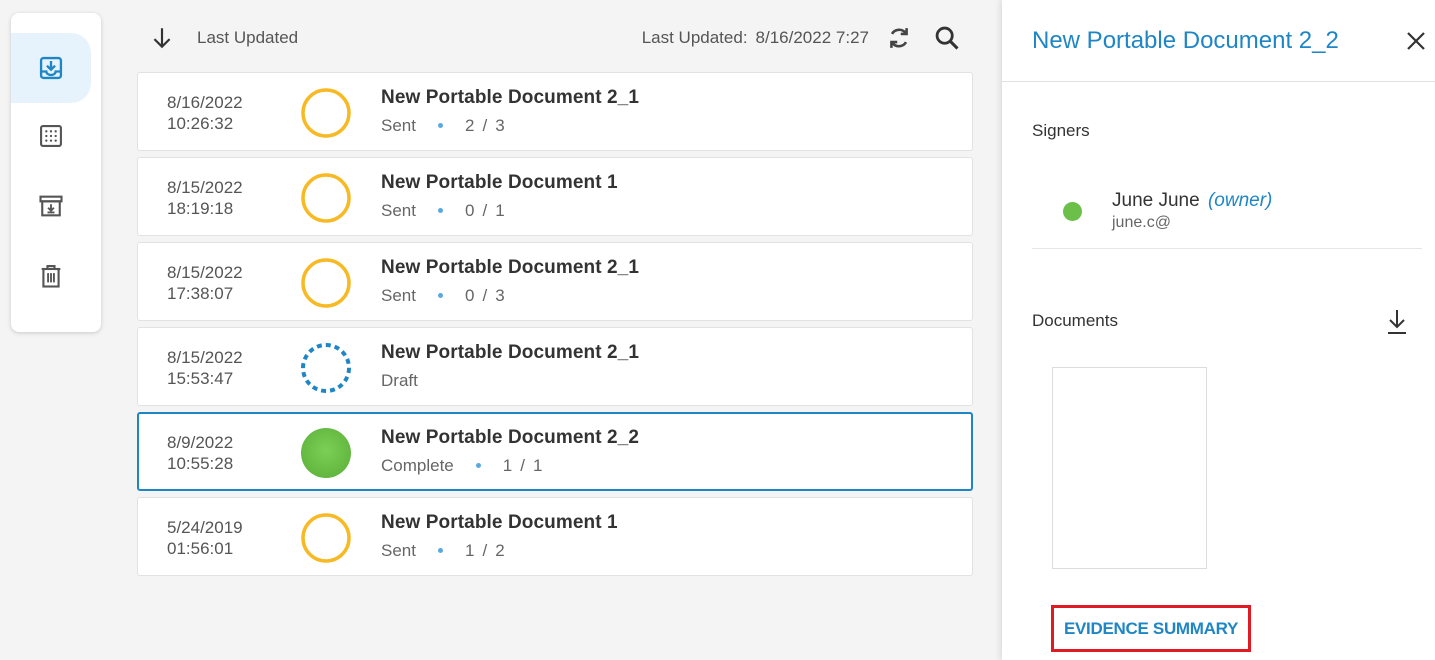  I want to click on row-signed-count: 2, so click(469, 125).